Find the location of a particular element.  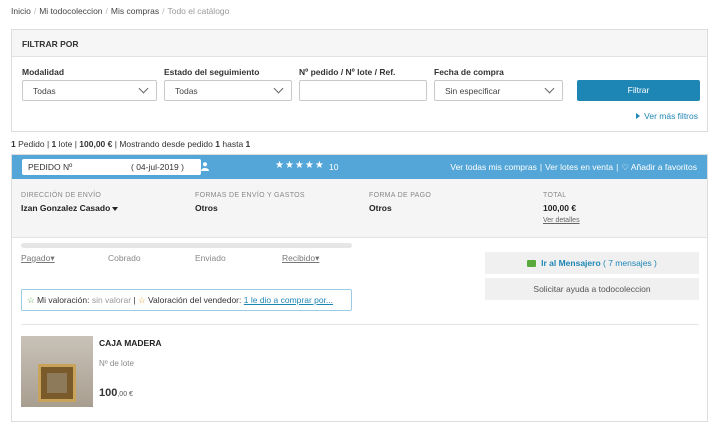

ir-mensajero-button: Ir al Mensajero ( 7 mensajes ) is located at coordinates (592, 263).